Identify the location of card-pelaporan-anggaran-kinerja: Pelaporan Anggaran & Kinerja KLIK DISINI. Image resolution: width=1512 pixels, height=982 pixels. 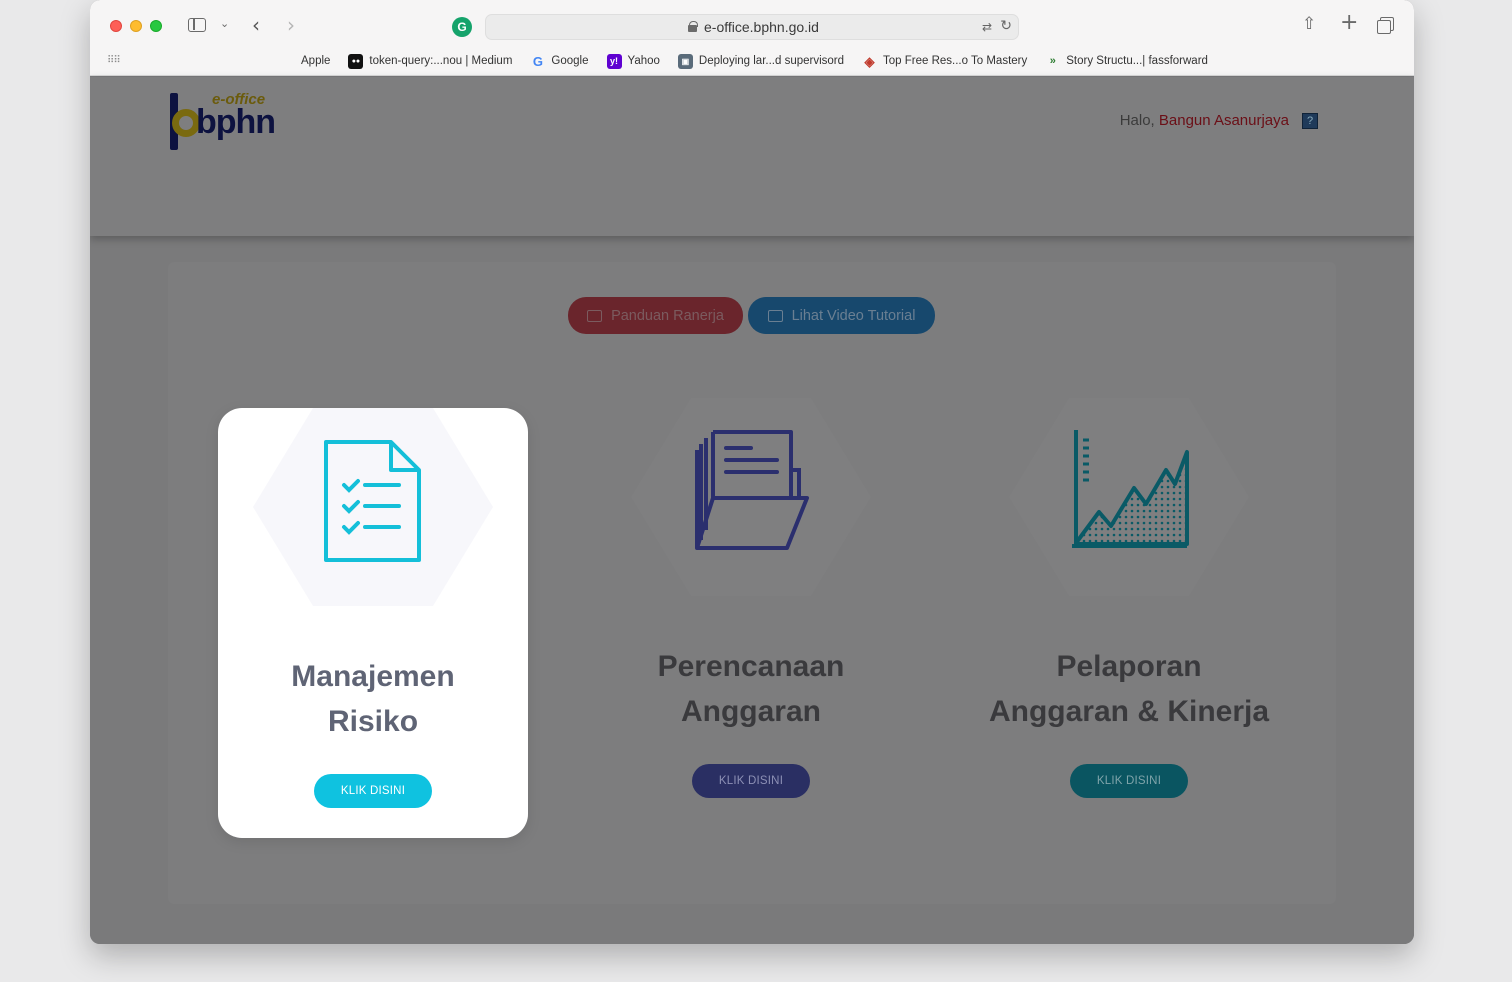
(1129, 613).